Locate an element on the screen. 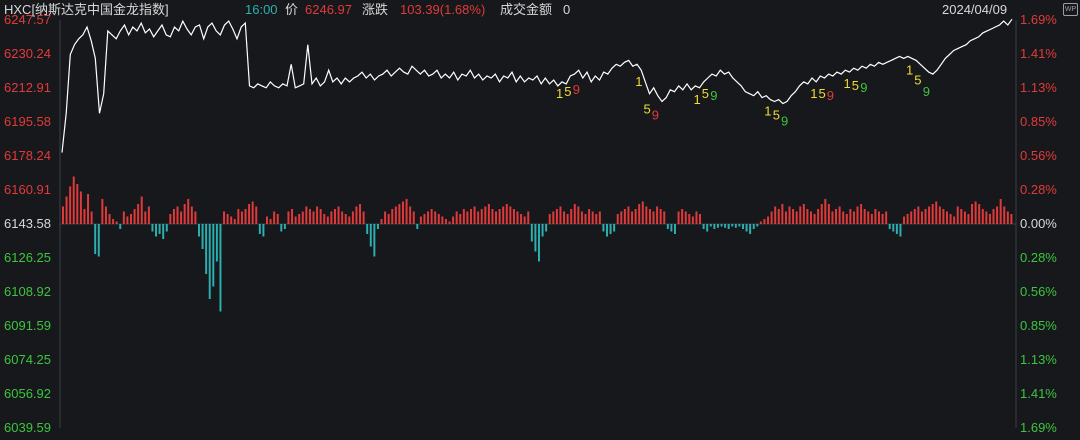  right-axis-label: 0.56% is located at coordinates (1038, 291).